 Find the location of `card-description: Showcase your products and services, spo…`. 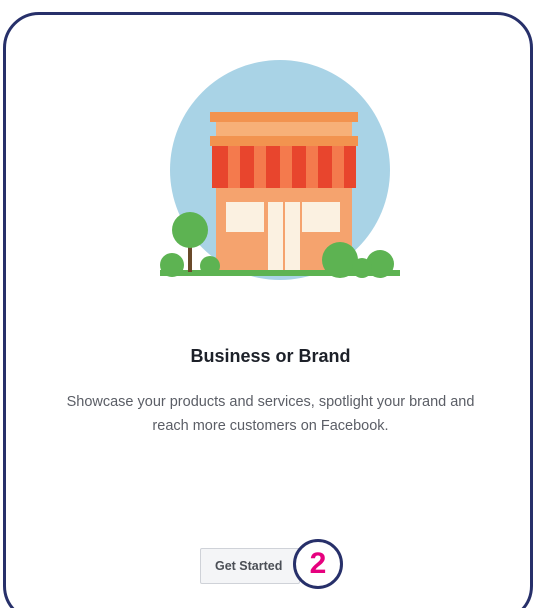

card-description: Showcase your products and services, spo… is located at coordinates (270, 414).